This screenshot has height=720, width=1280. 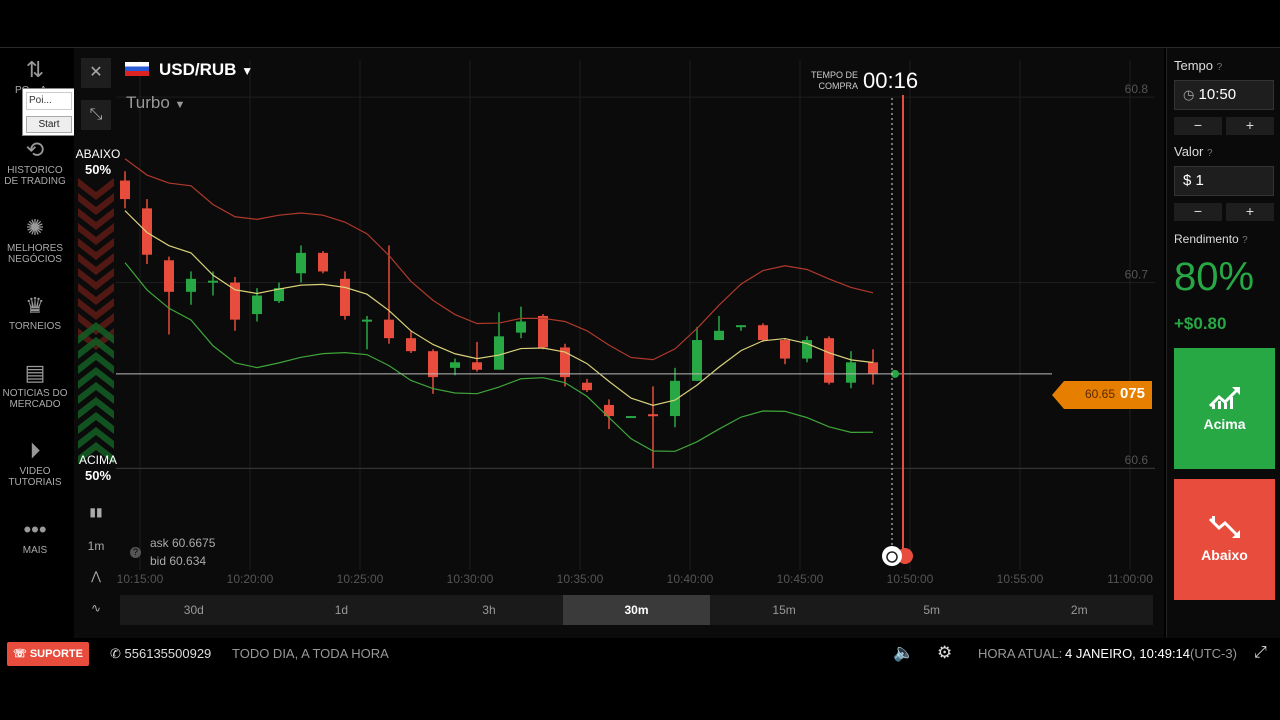 I want to click on current-price-tag: 60.65 075, so click(x=1102, y=395).